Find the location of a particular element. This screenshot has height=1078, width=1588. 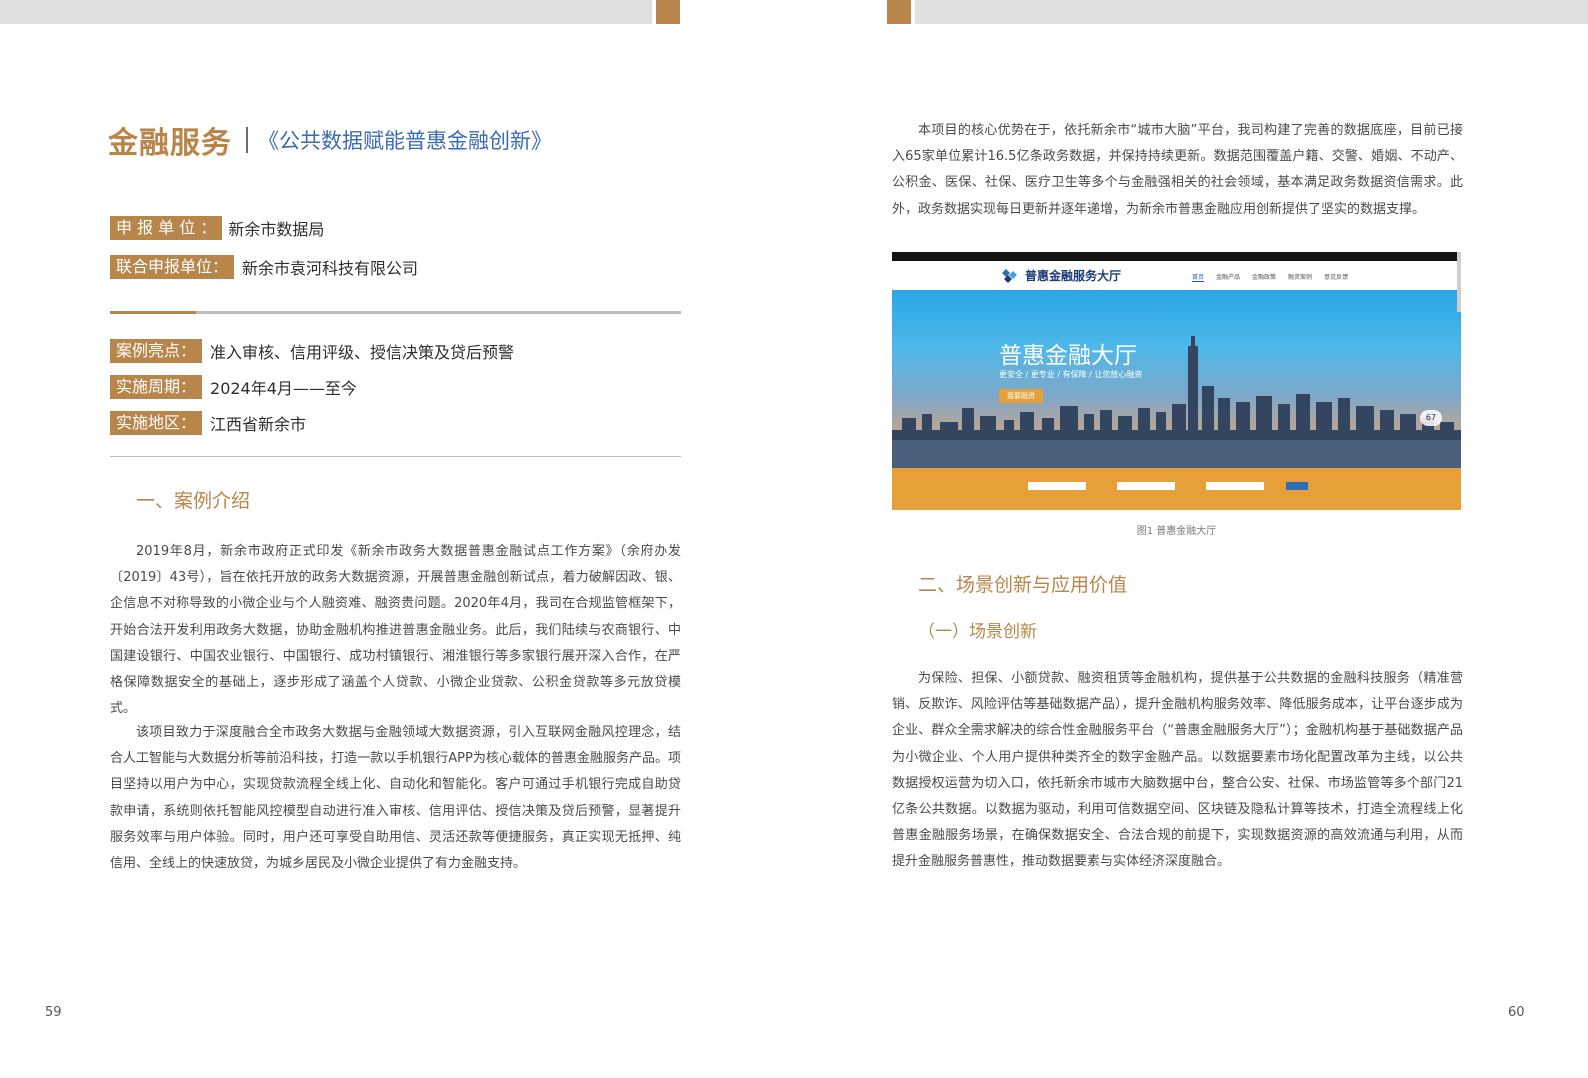

diamond-logo-icon is located at coordinates (1009, 276).